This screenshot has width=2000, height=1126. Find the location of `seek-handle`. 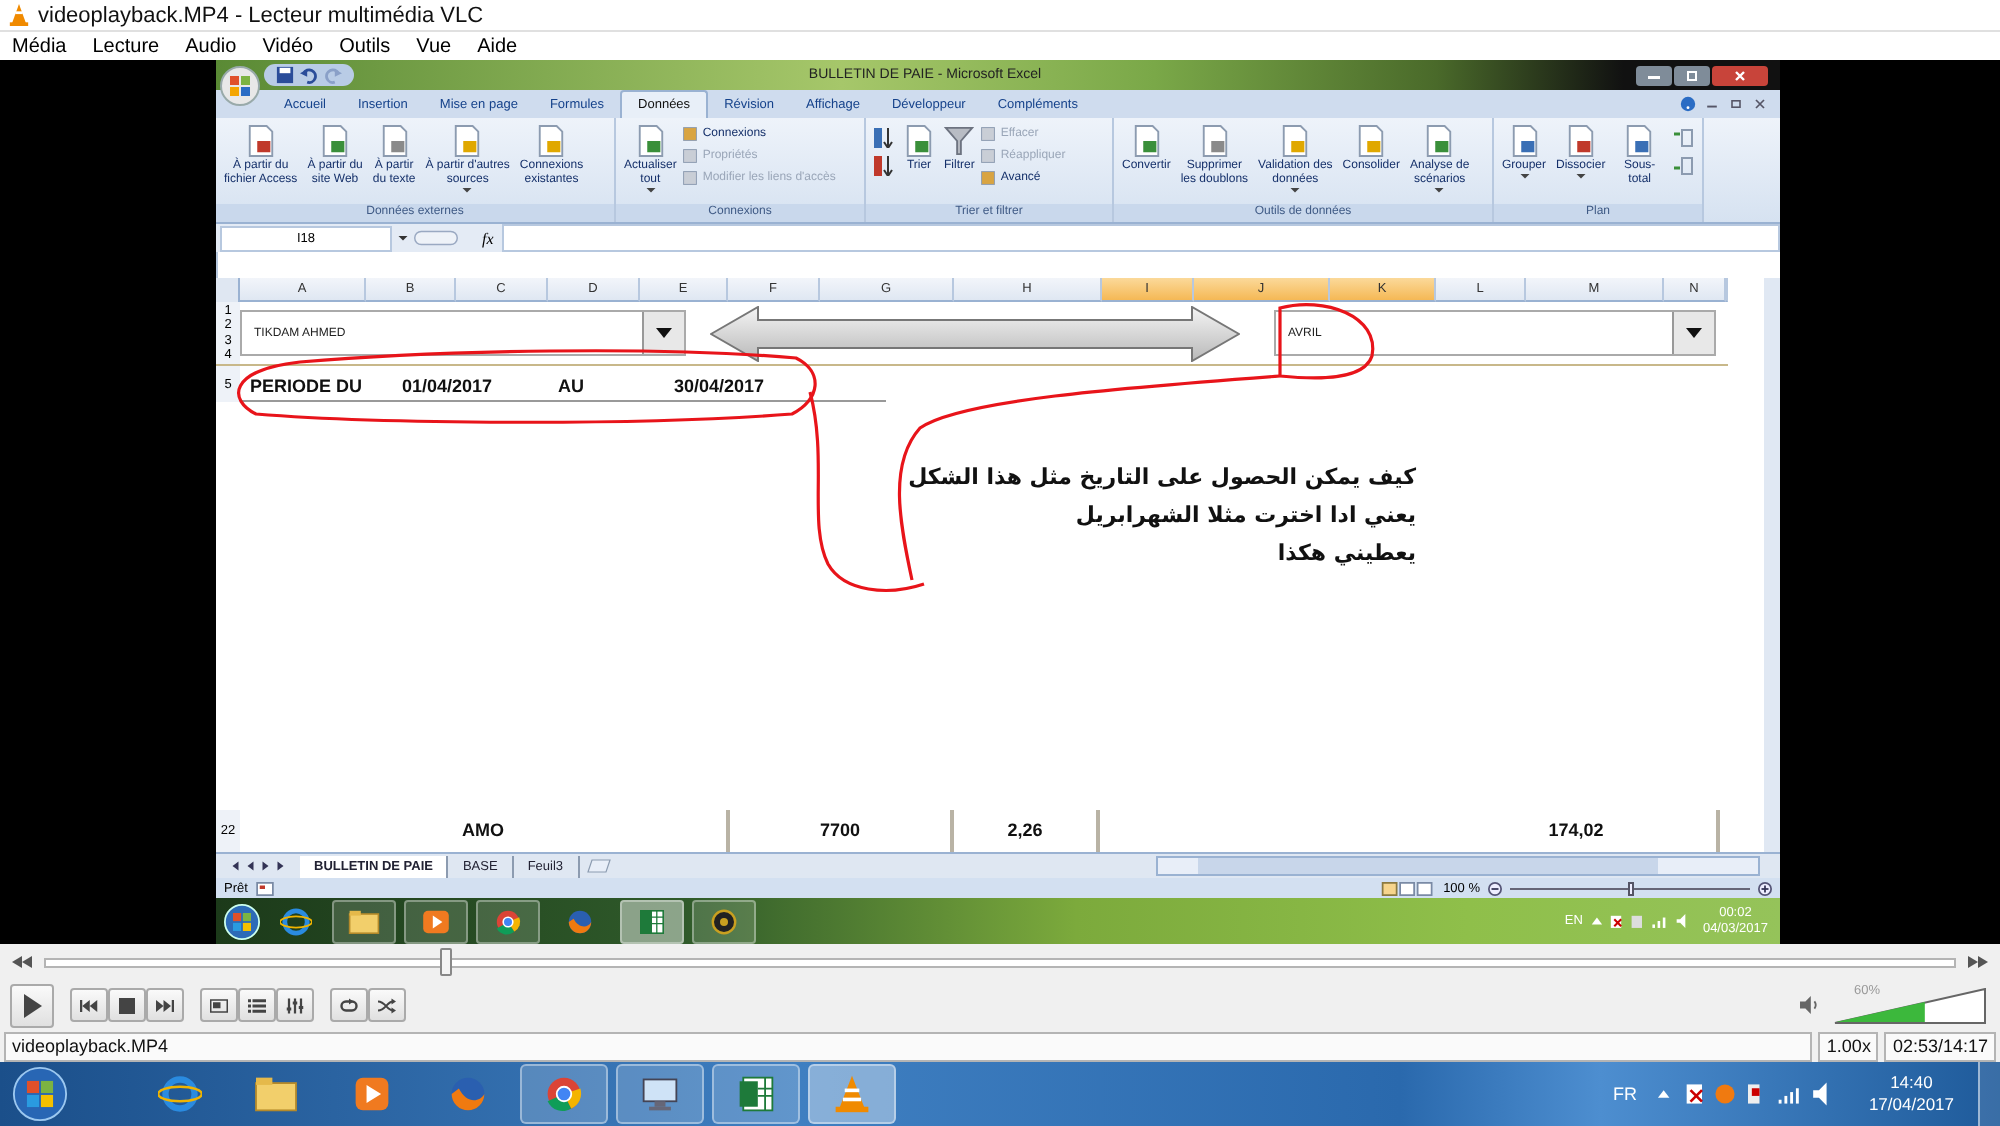

seek-handle is located at coordinates (445, 962).